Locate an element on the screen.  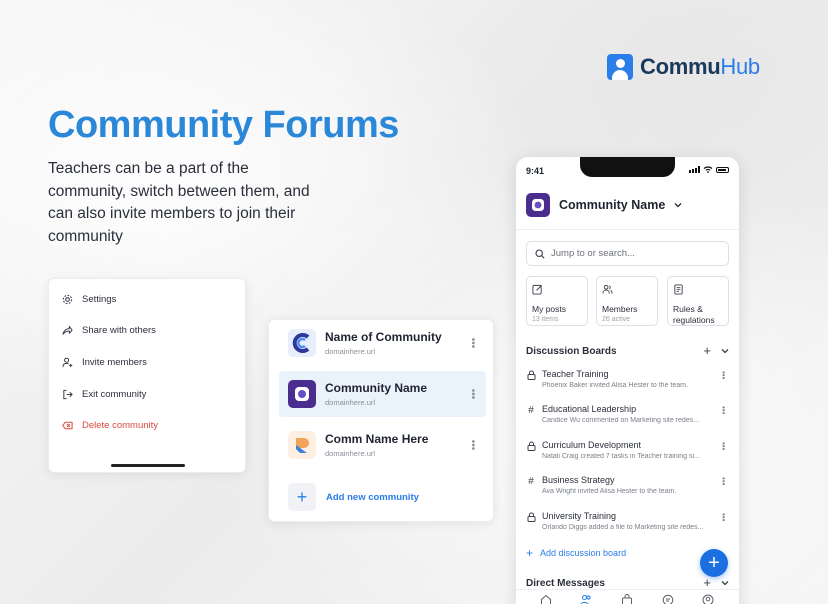
add-user-icon is located at coordinates (67, 362).